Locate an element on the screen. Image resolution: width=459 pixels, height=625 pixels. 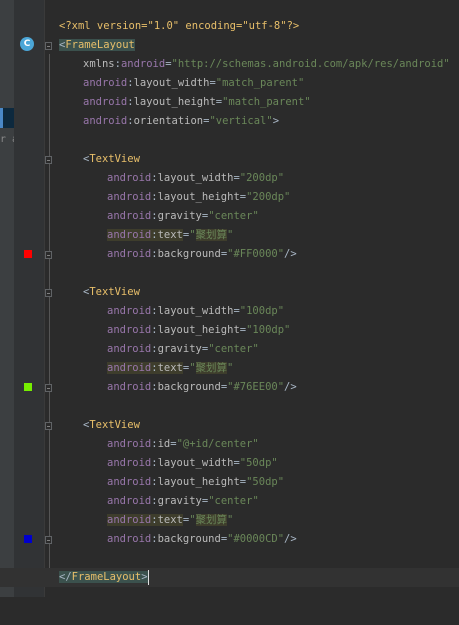
attr-value: "#FF0000" is located at coordinates (256, 254).